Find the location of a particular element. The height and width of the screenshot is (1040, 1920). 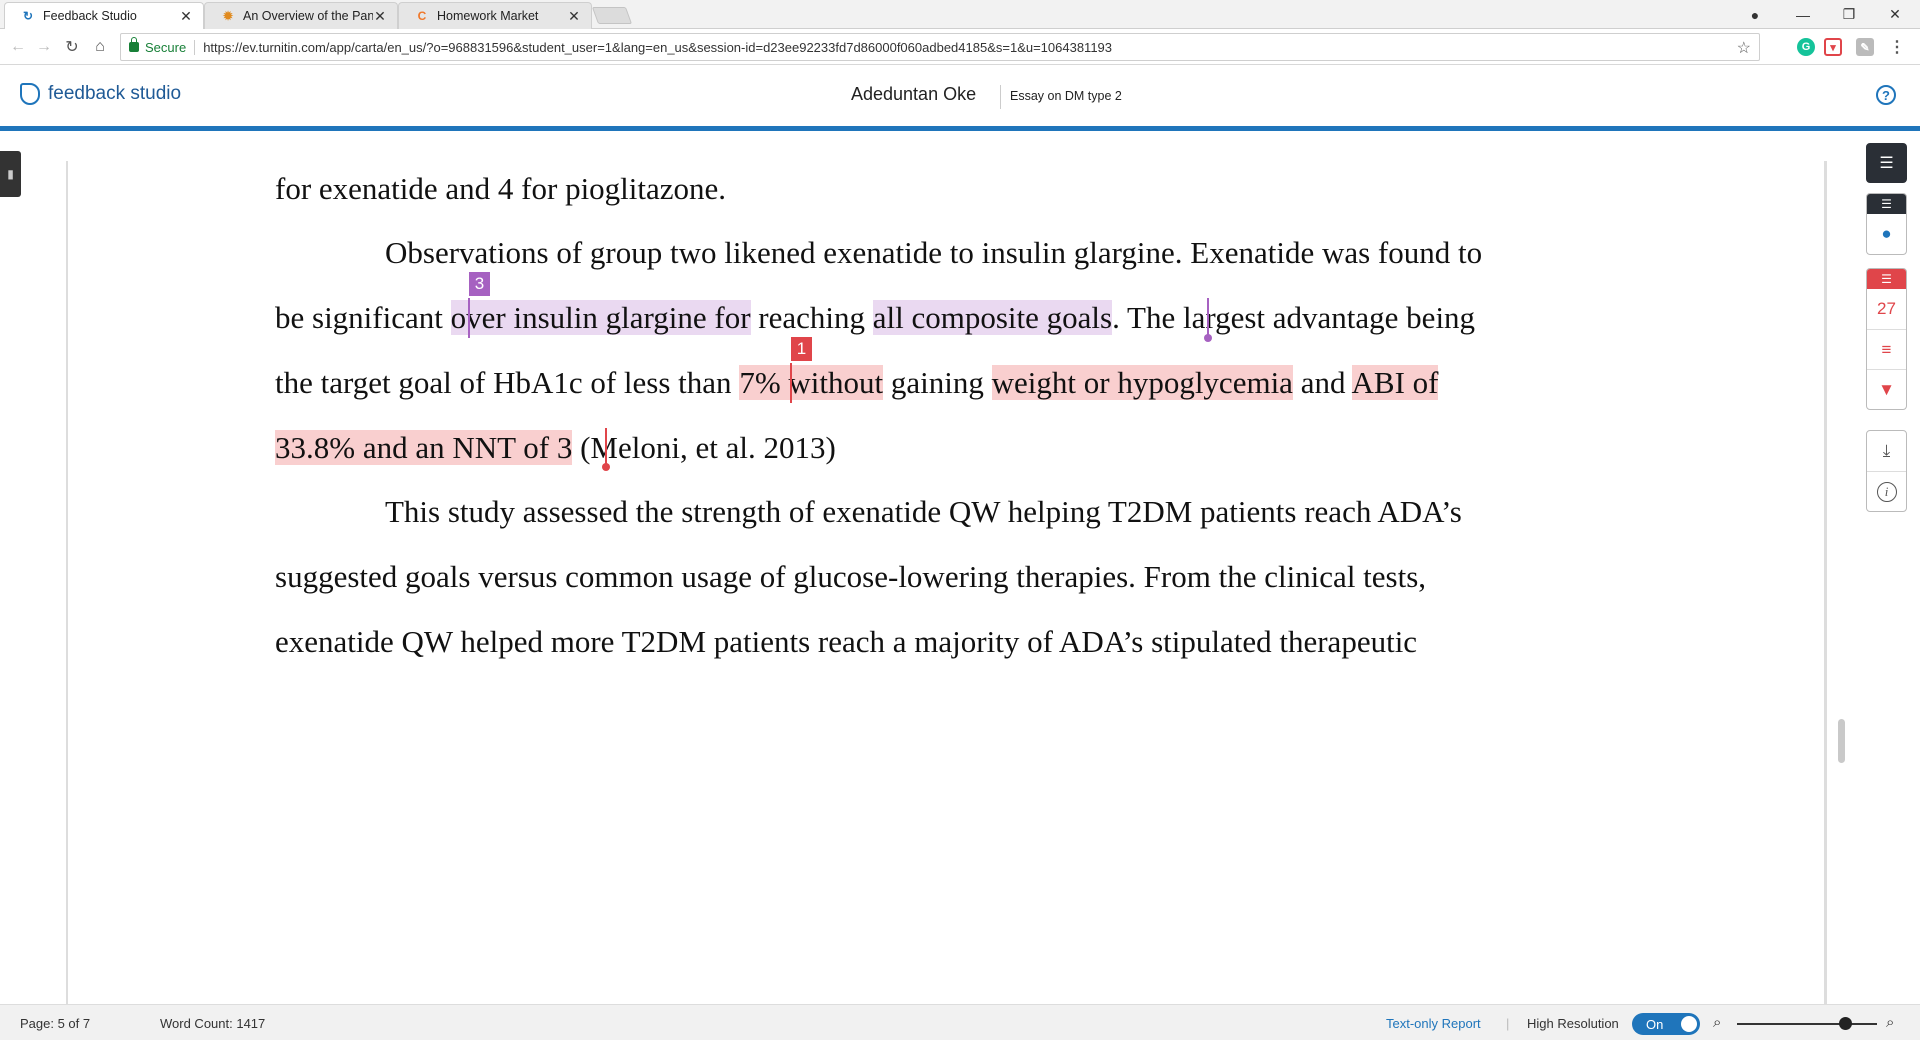

comment-bubble-icon: ● is located at coordinates (1886, 233).